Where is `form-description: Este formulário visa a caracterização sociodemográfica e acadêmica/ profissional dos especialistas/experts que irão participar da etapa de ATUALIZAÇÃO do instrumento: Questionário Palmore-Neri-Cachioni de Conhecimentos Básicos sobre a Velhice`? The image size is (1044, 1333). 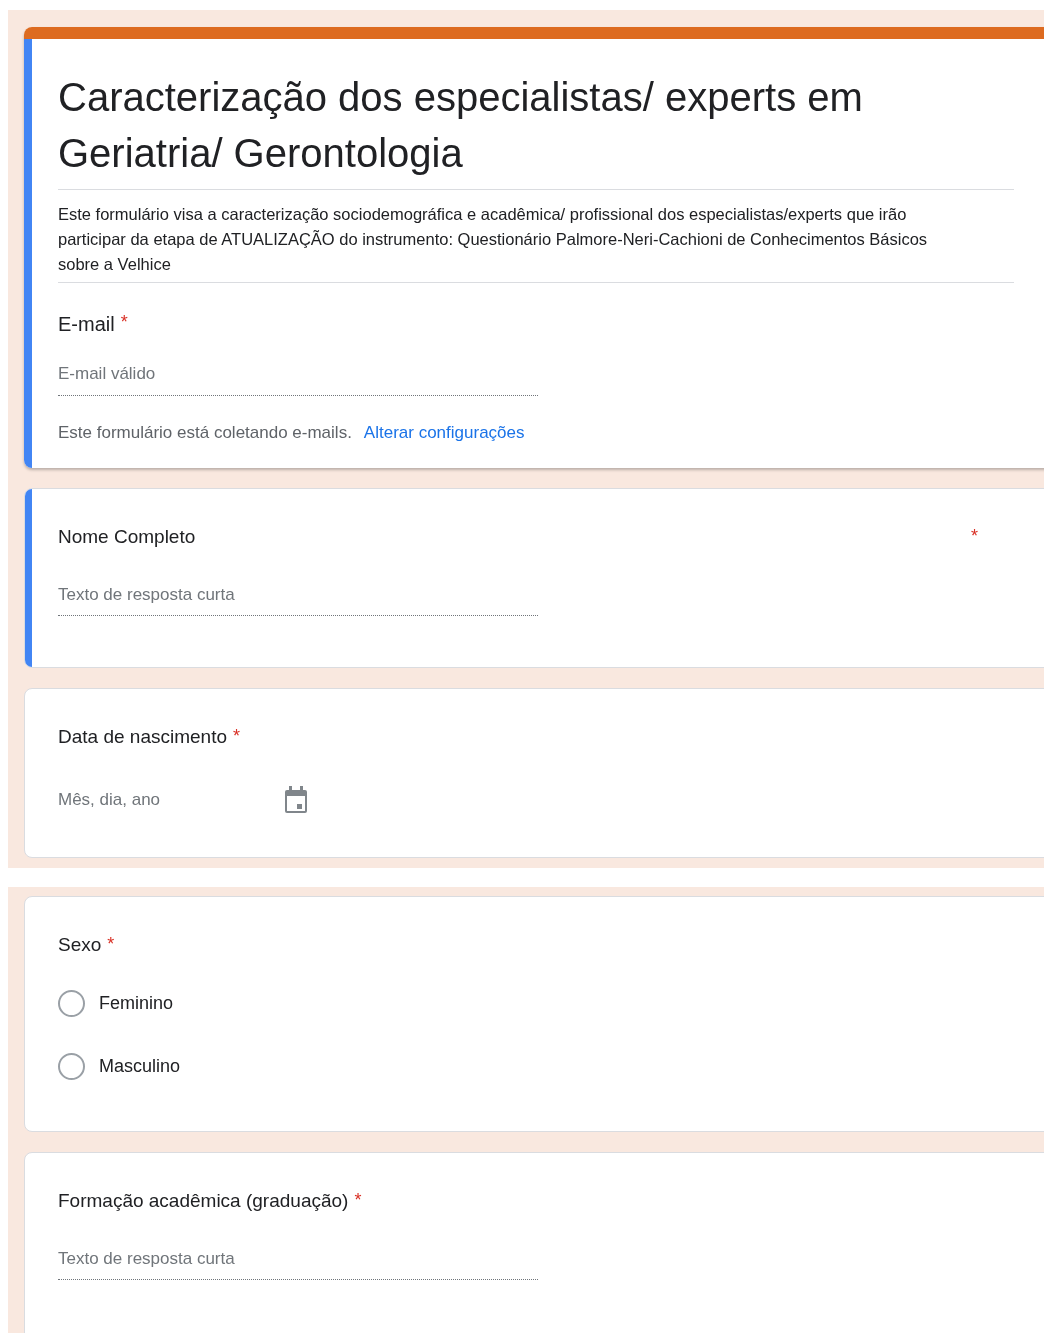 form-description: Este formulário visa a caracterização sociodemográfica e acadêmica/ profissional dos especialistas/experts que irão participar da etapa de ATUALIZAÇÃO do instrumento: Questionário Palmore-Neri-Cachioni de Conhecimentos Básicos sobre a Velhice is located at coordinates (536, 236).